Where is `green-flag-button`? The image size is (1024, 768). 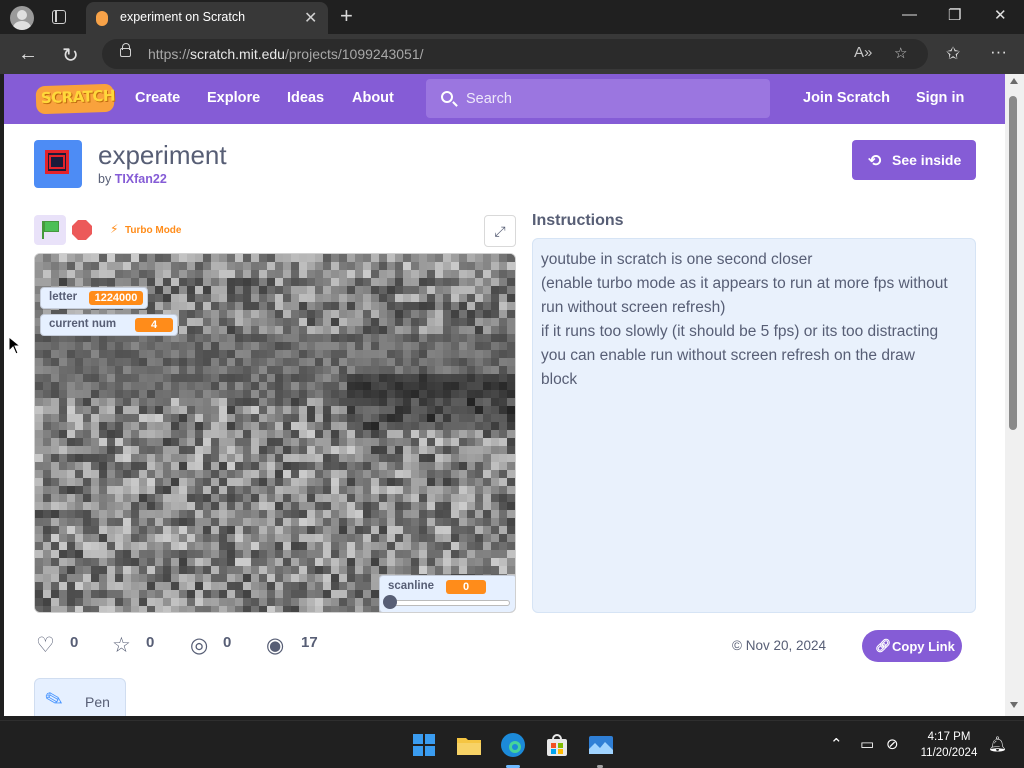
green-flag-button is located at coordinates (50, 230).